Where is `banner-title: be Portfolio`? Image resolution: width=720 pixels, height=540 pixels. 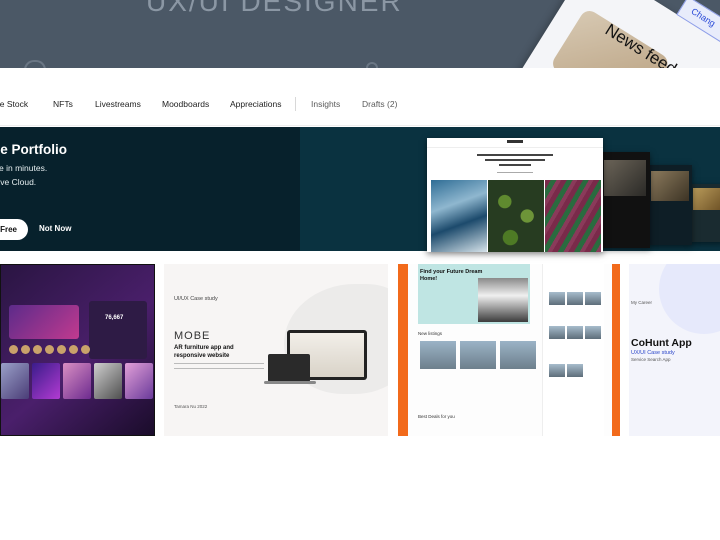 banner-title: be Portfolio is located at coordinates (33, 149).